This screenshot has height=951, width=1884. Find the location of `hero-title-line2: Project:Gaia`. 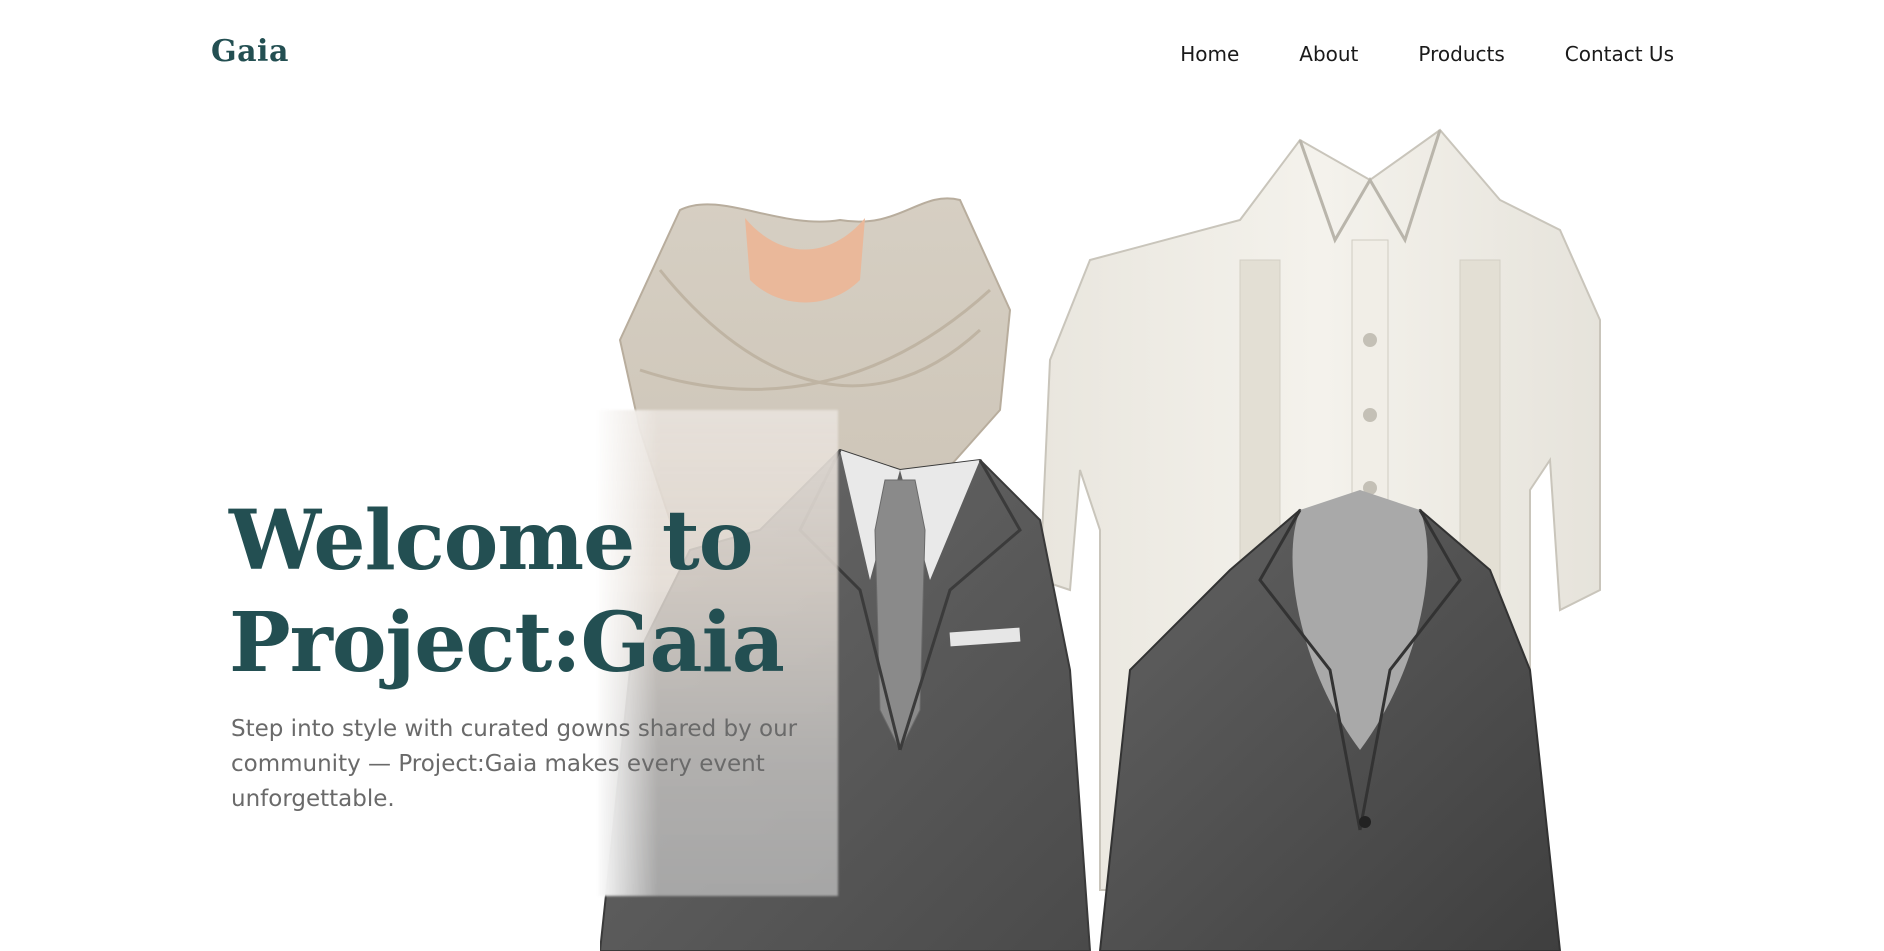

hero-title-line2: Project:Gaia is located at coordinates (507, 643).